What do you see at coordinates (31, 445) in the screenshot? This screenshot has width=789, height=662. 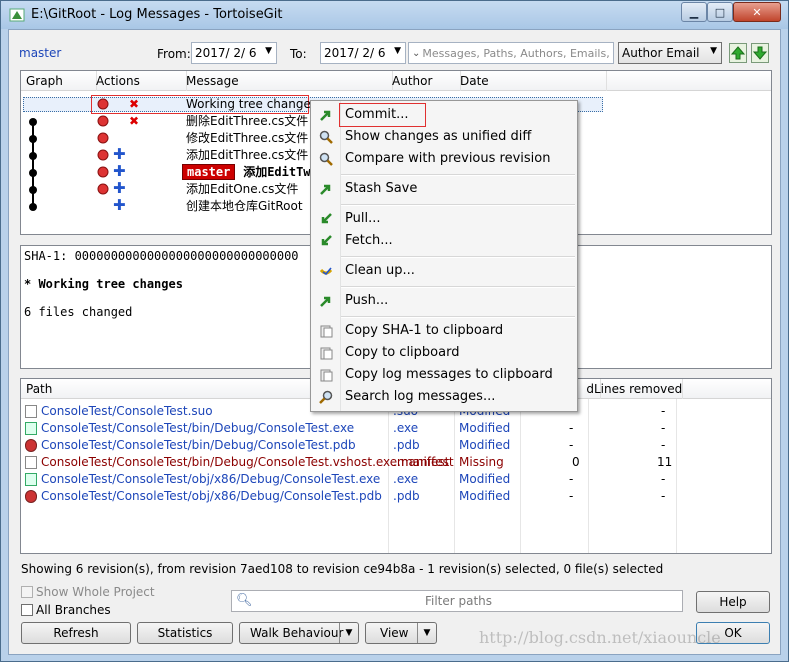 I see `pdb-file-icon` at bounding box center [31, 445].